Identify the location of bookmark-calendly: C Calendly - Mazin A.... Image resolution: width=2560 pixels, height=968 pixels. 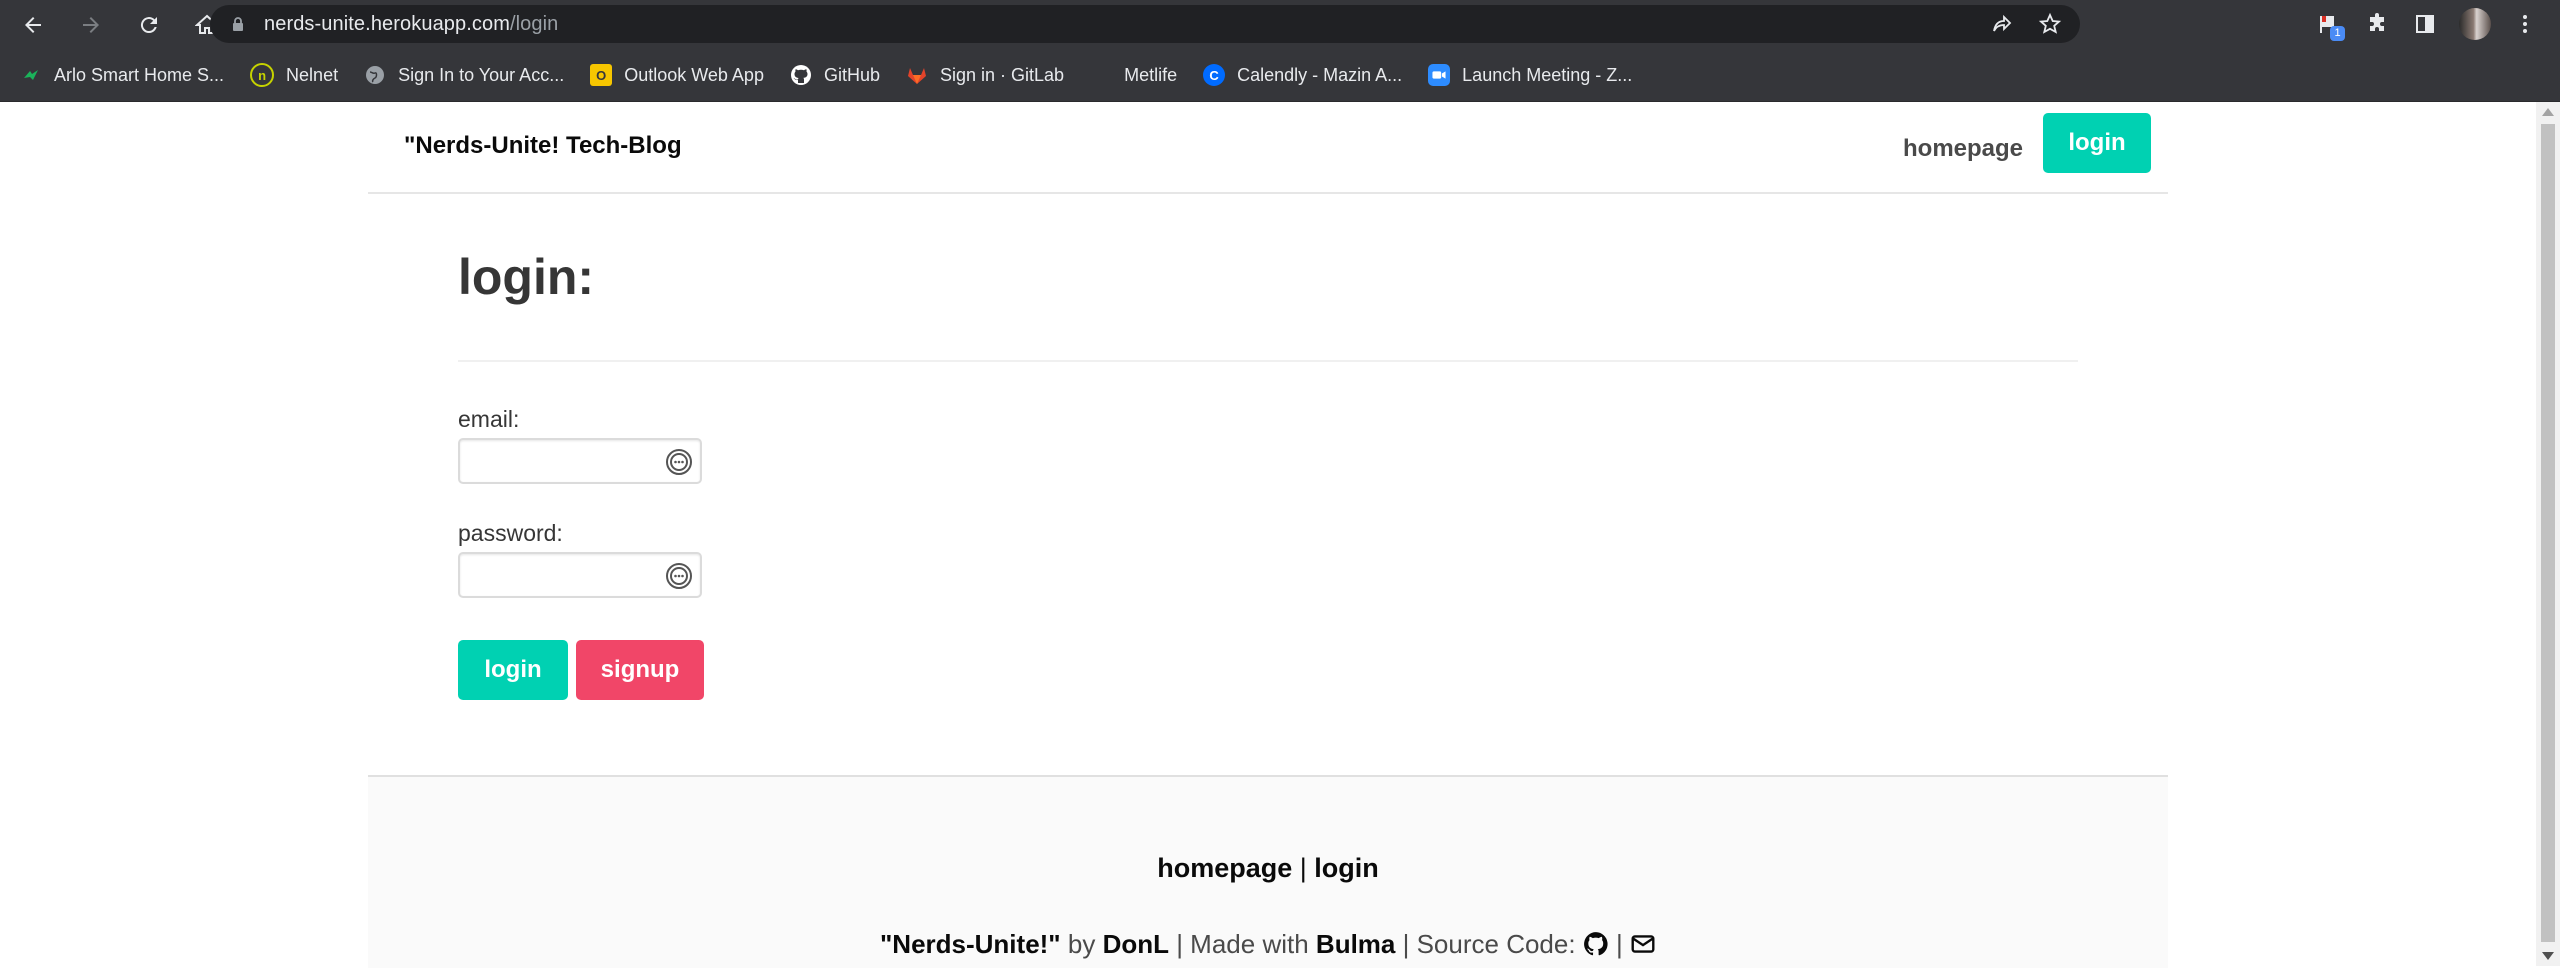
(1302, 75).